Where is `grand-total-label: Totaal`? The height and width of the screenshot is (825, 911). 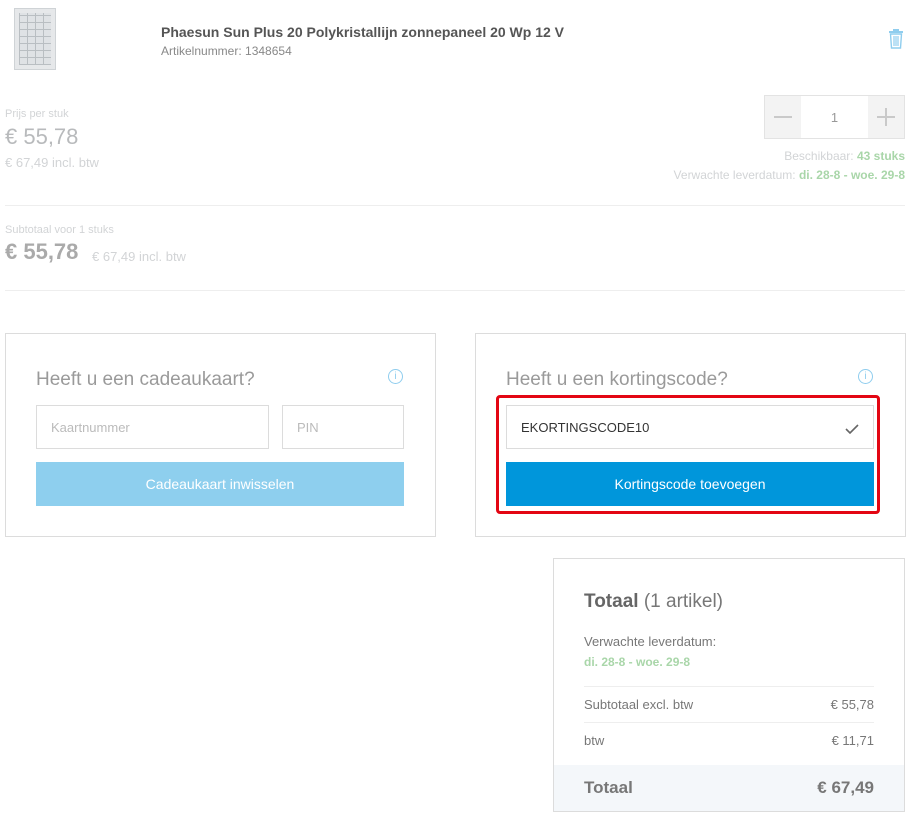
grand-total-label: Totaal is located at coordinates (608, 787).